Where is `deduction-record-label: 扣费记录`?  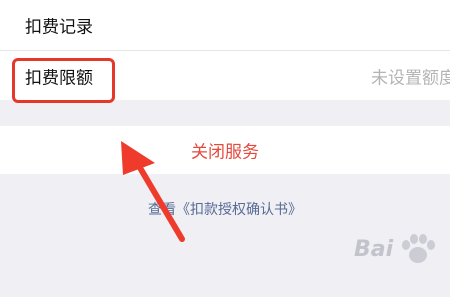
deduction-record-label: 扣费记录 is located at coordinates (59, 27).